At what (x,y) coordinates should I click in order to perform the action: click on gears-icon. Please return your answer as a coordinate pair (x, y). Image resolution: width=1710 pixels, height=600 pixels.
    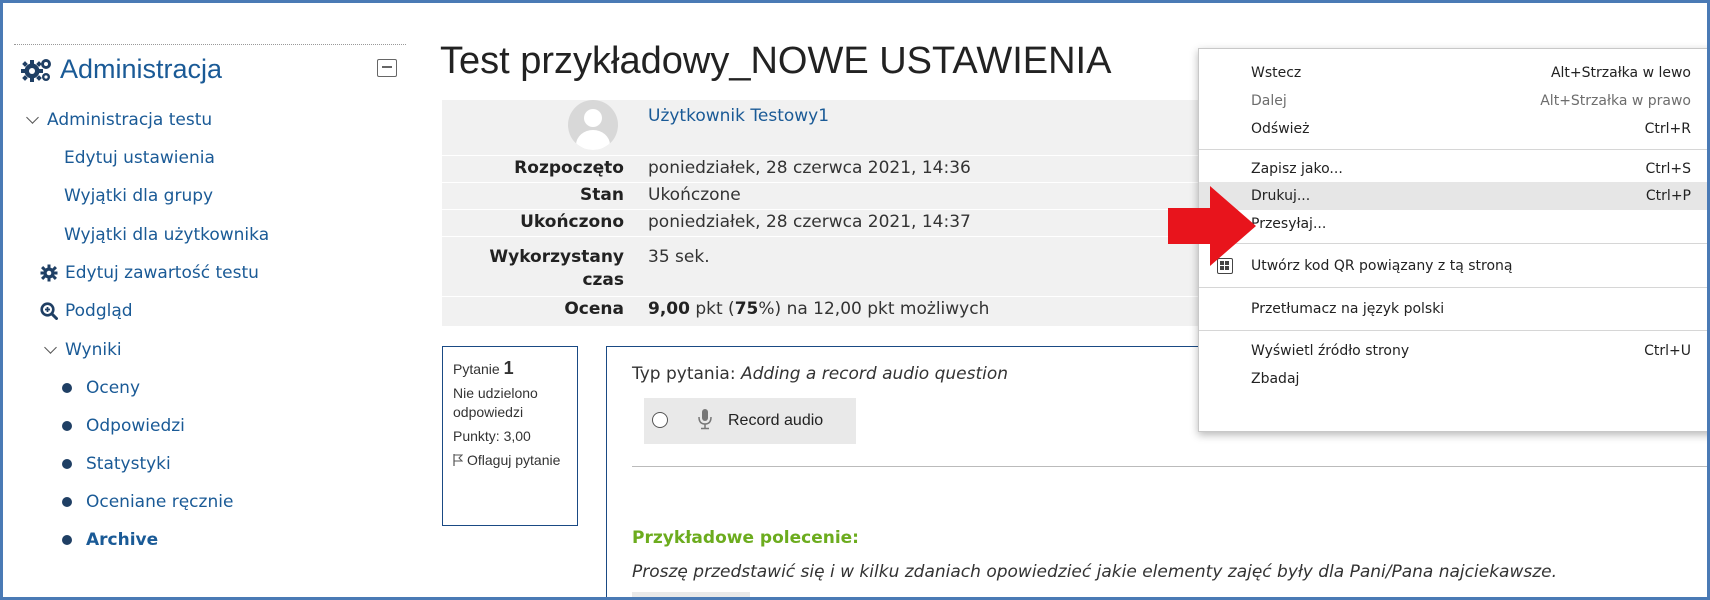
    Looking at the image, I should click on (36, 70).